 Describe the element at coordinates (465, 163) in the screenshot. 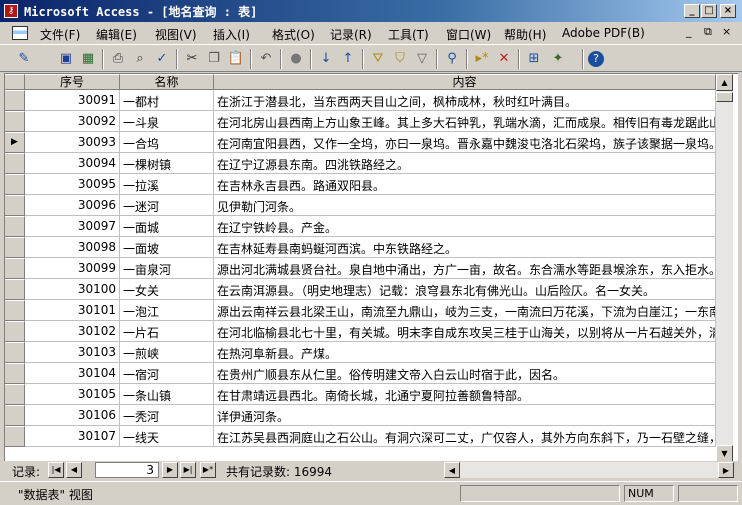

I see `cell-content: 在辽宁辽源县东南。四洮铁路经之。` at that location.